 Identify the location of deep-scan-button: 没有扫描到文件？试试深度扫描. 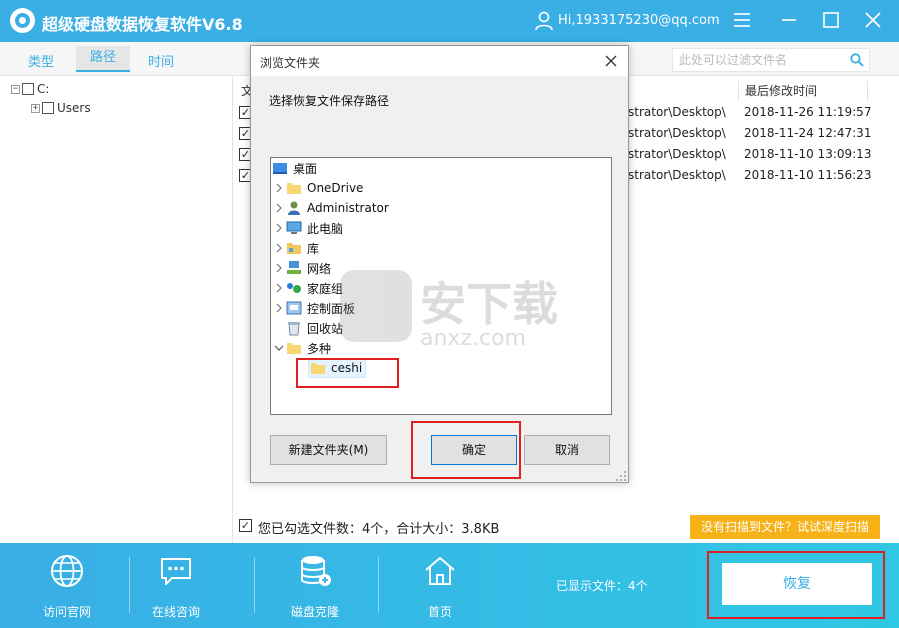
(785, 527).